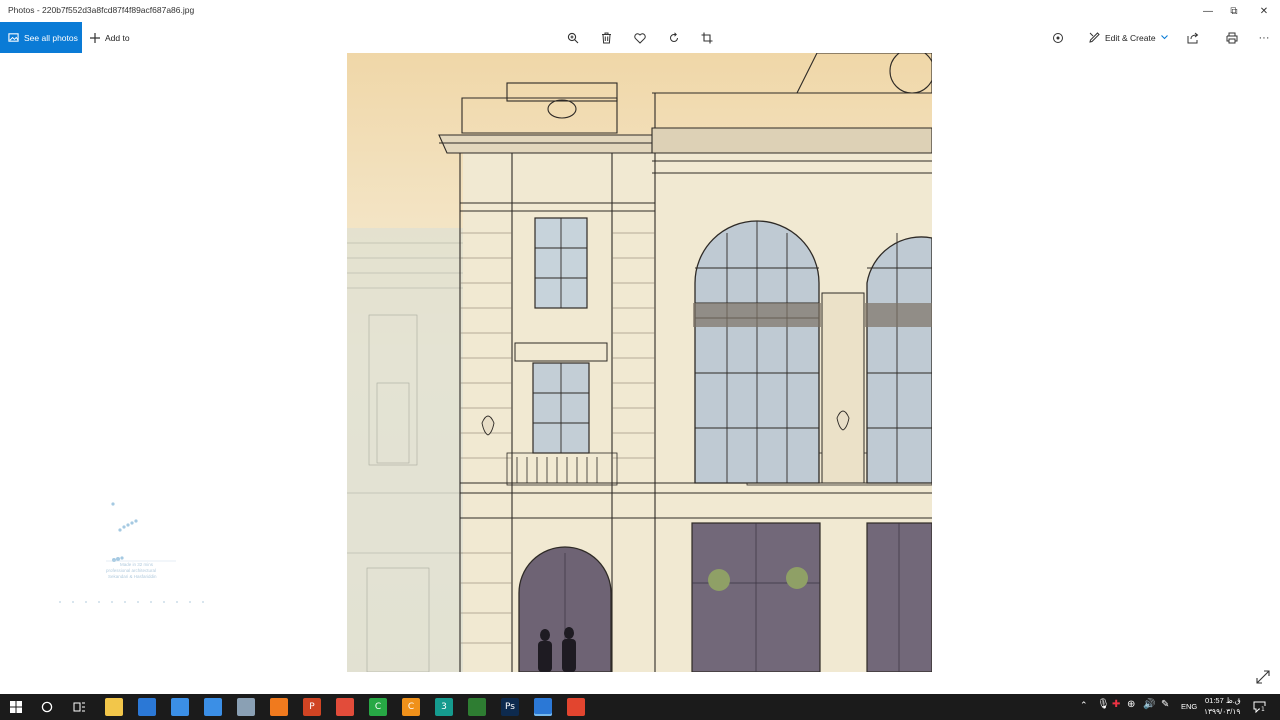  I want to click on taskbar-app-photoshop: Ps, so click(510, 707).